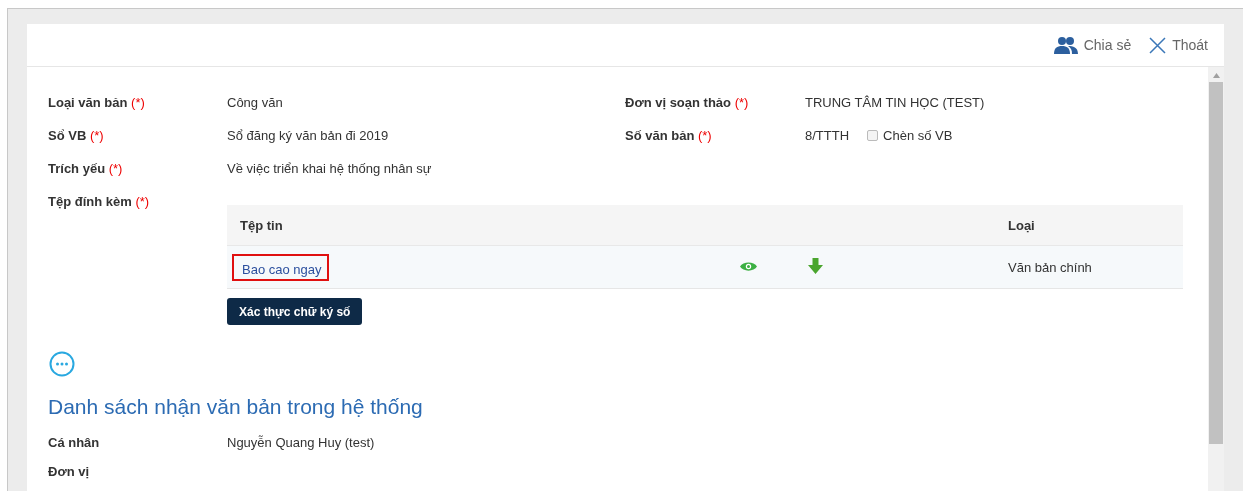  What do you see at coordinates (1216, 75) in the screenshot?
I see `scroll-up-icon` at bounding box center [1216, 75].